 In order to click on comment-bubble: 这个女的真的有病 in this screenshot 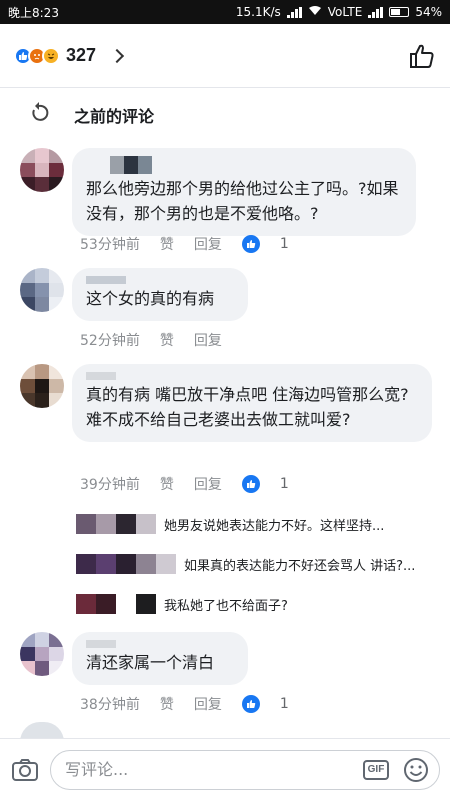, I will do `click(160, 294)`.